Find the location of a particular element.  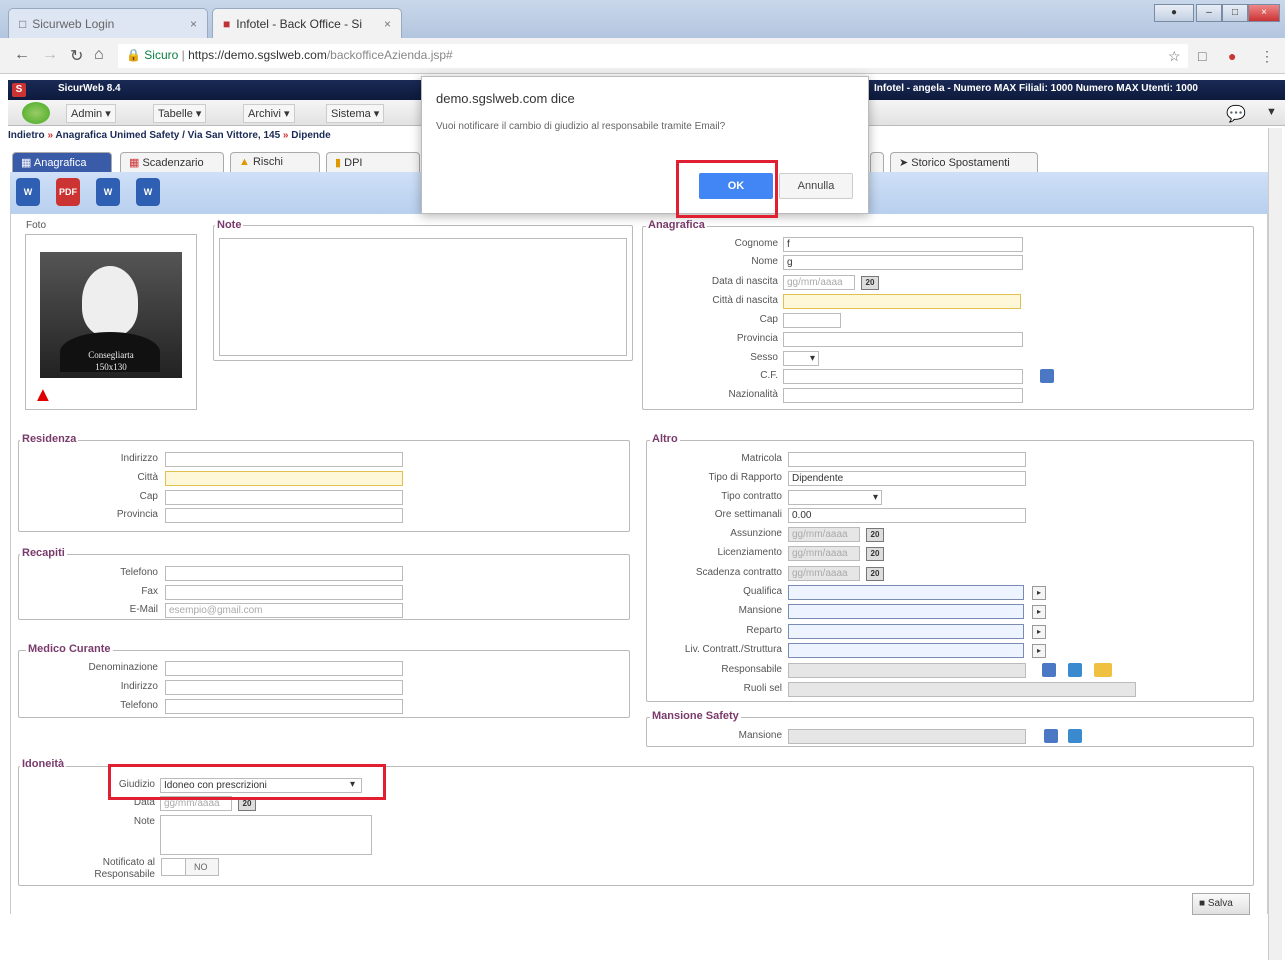

residenza-citta-input is located at coordinates (284, 478).